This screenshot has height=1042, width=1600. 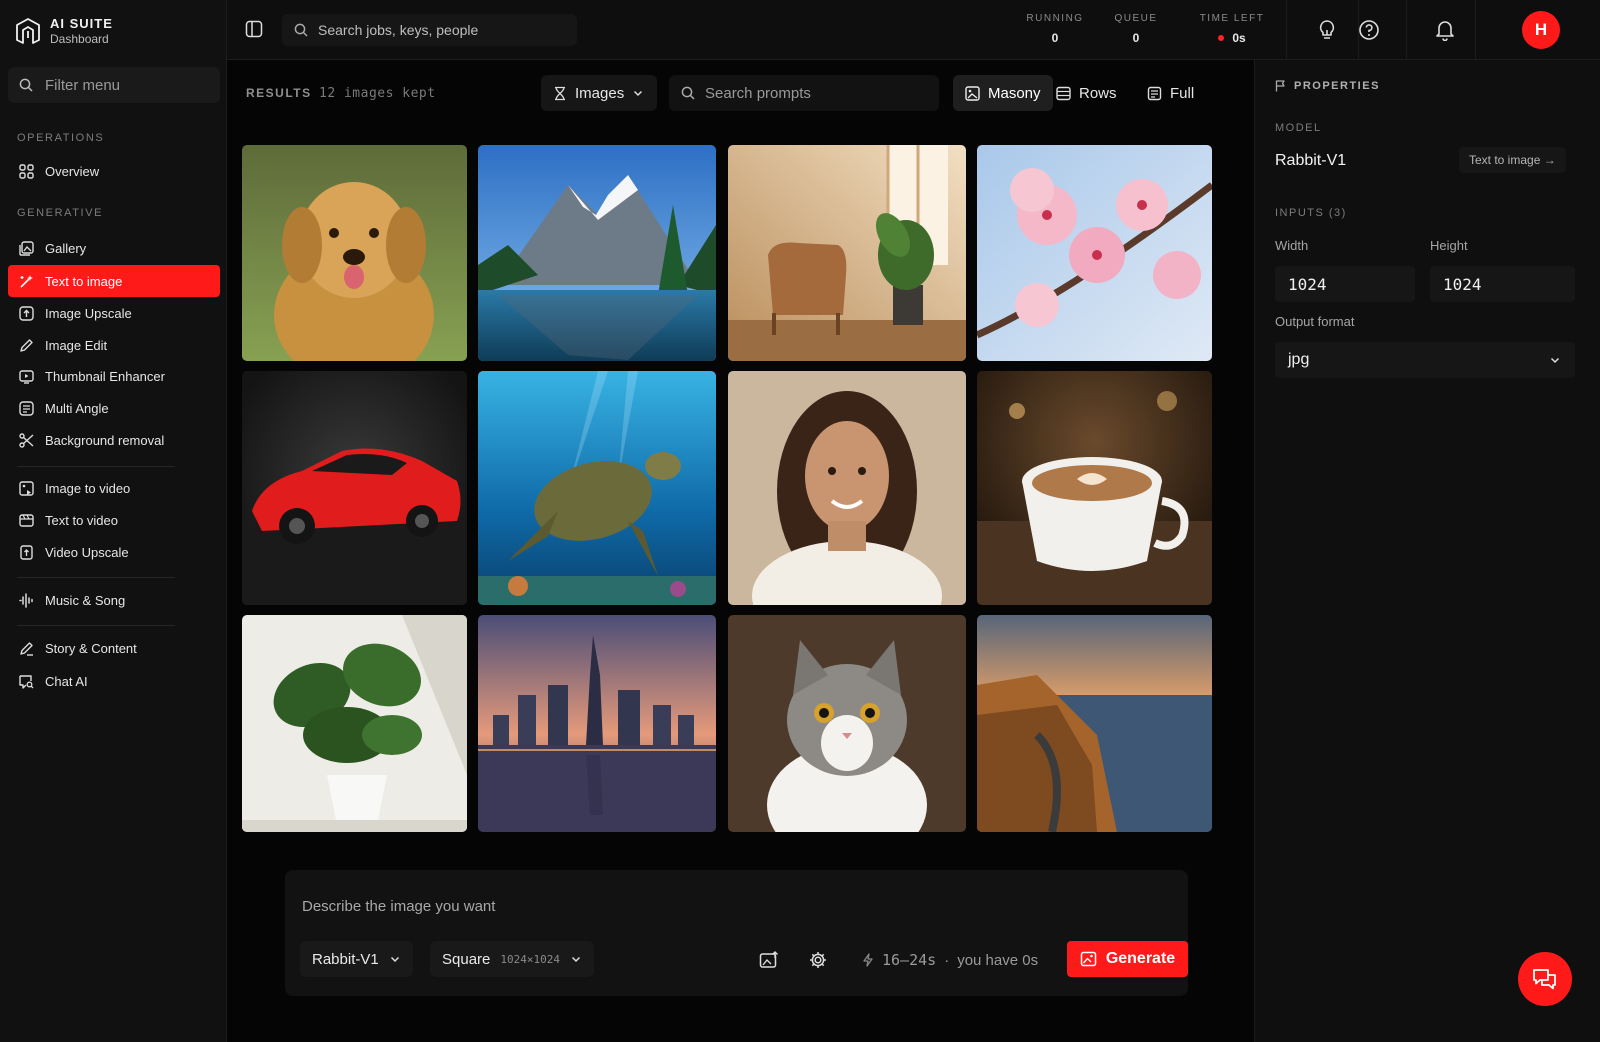 I want to click on prompt-search-placeholder: Search prompts, so click(x=758, y=93).